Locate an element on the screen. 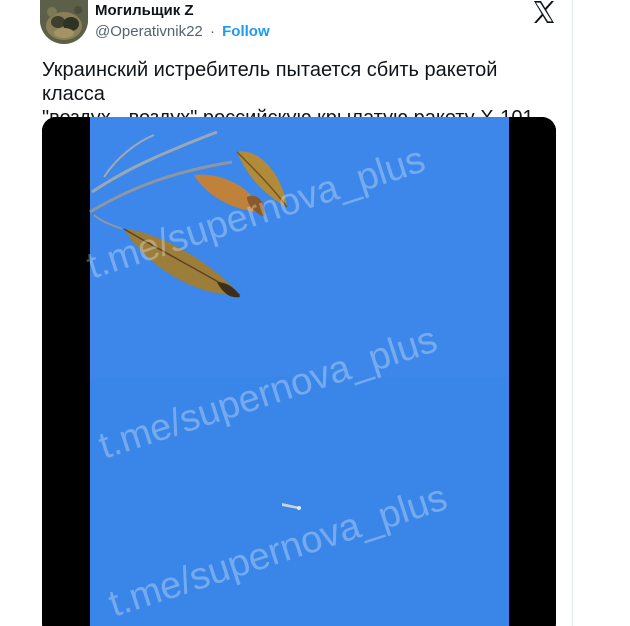 Image resolution: width=630 pixels, height=626 pixels. divider is located at coordinates (572, 313).